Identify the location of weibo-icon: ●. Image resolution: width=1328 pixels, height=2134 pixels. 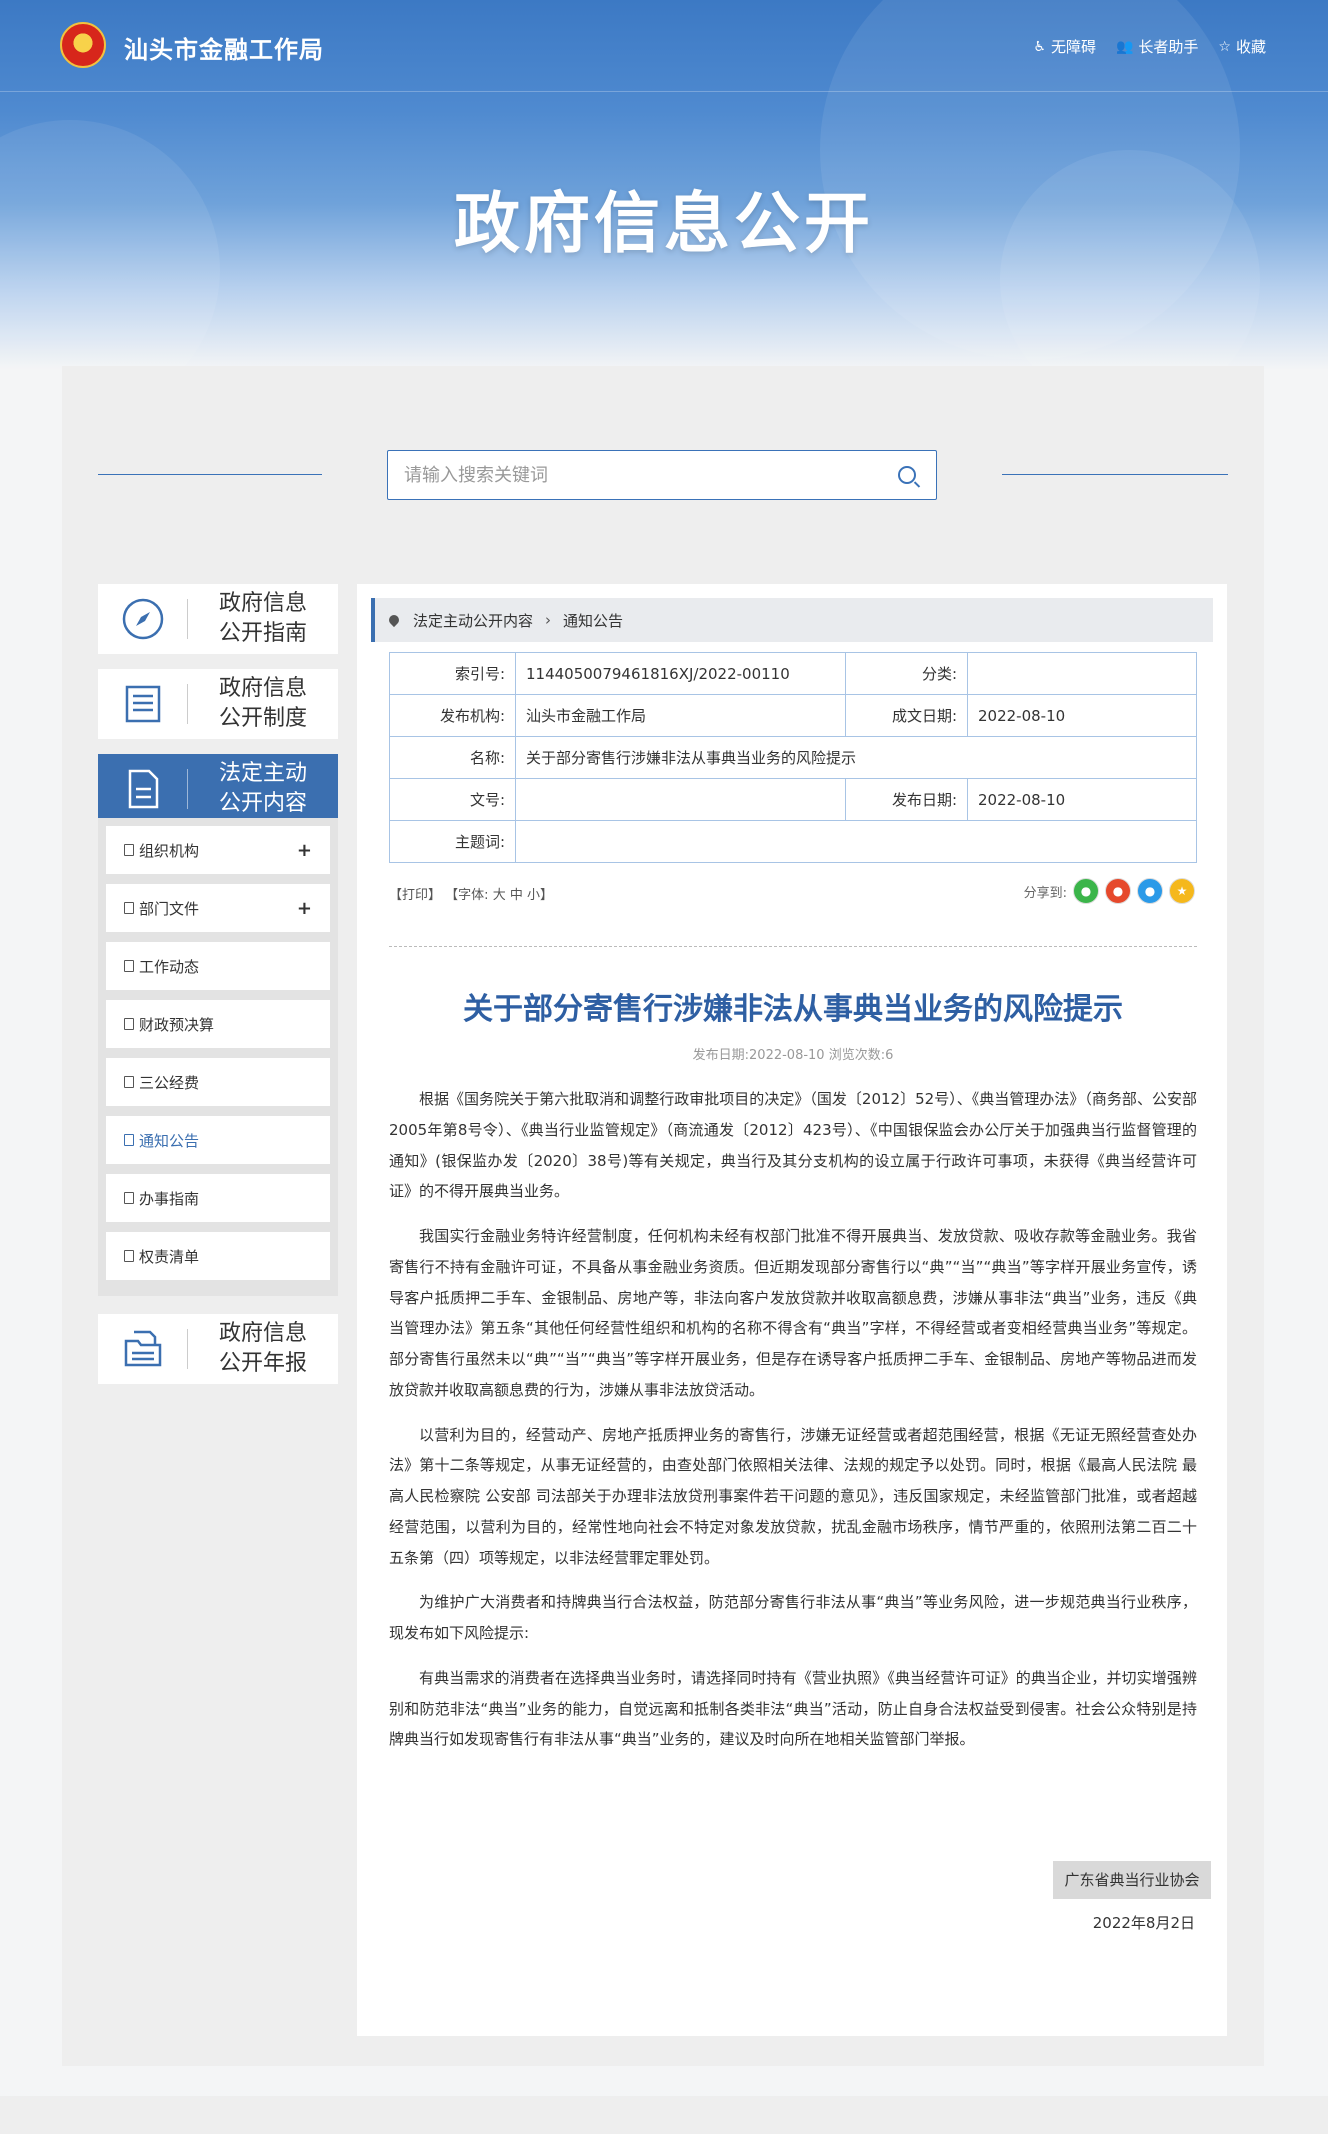
(1118, 891).